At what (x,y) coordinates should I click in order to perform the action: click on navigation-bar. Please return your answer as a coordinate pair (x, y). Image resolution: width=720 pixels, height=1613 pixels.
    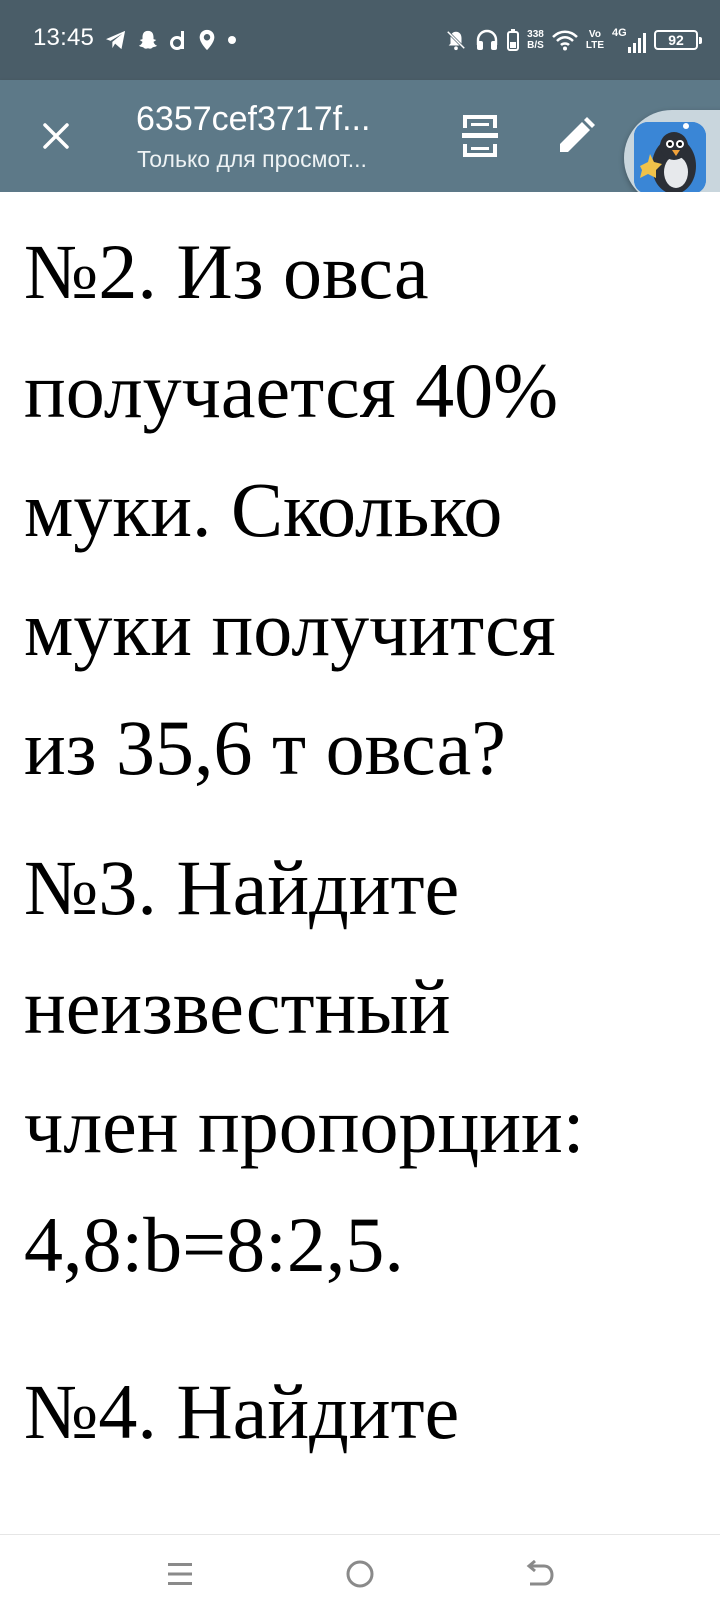
    Looking at the image, I should click on (360, 1573).